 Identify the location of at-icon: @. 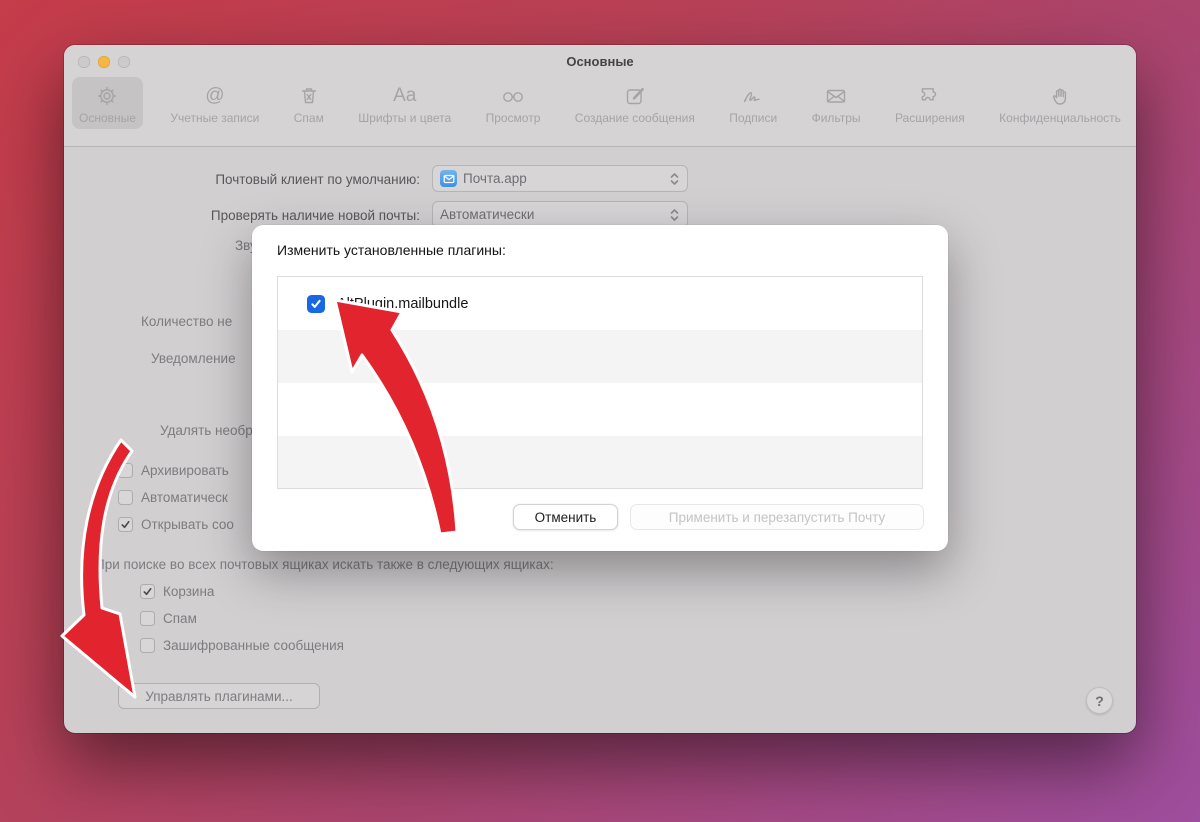
(215, 95).